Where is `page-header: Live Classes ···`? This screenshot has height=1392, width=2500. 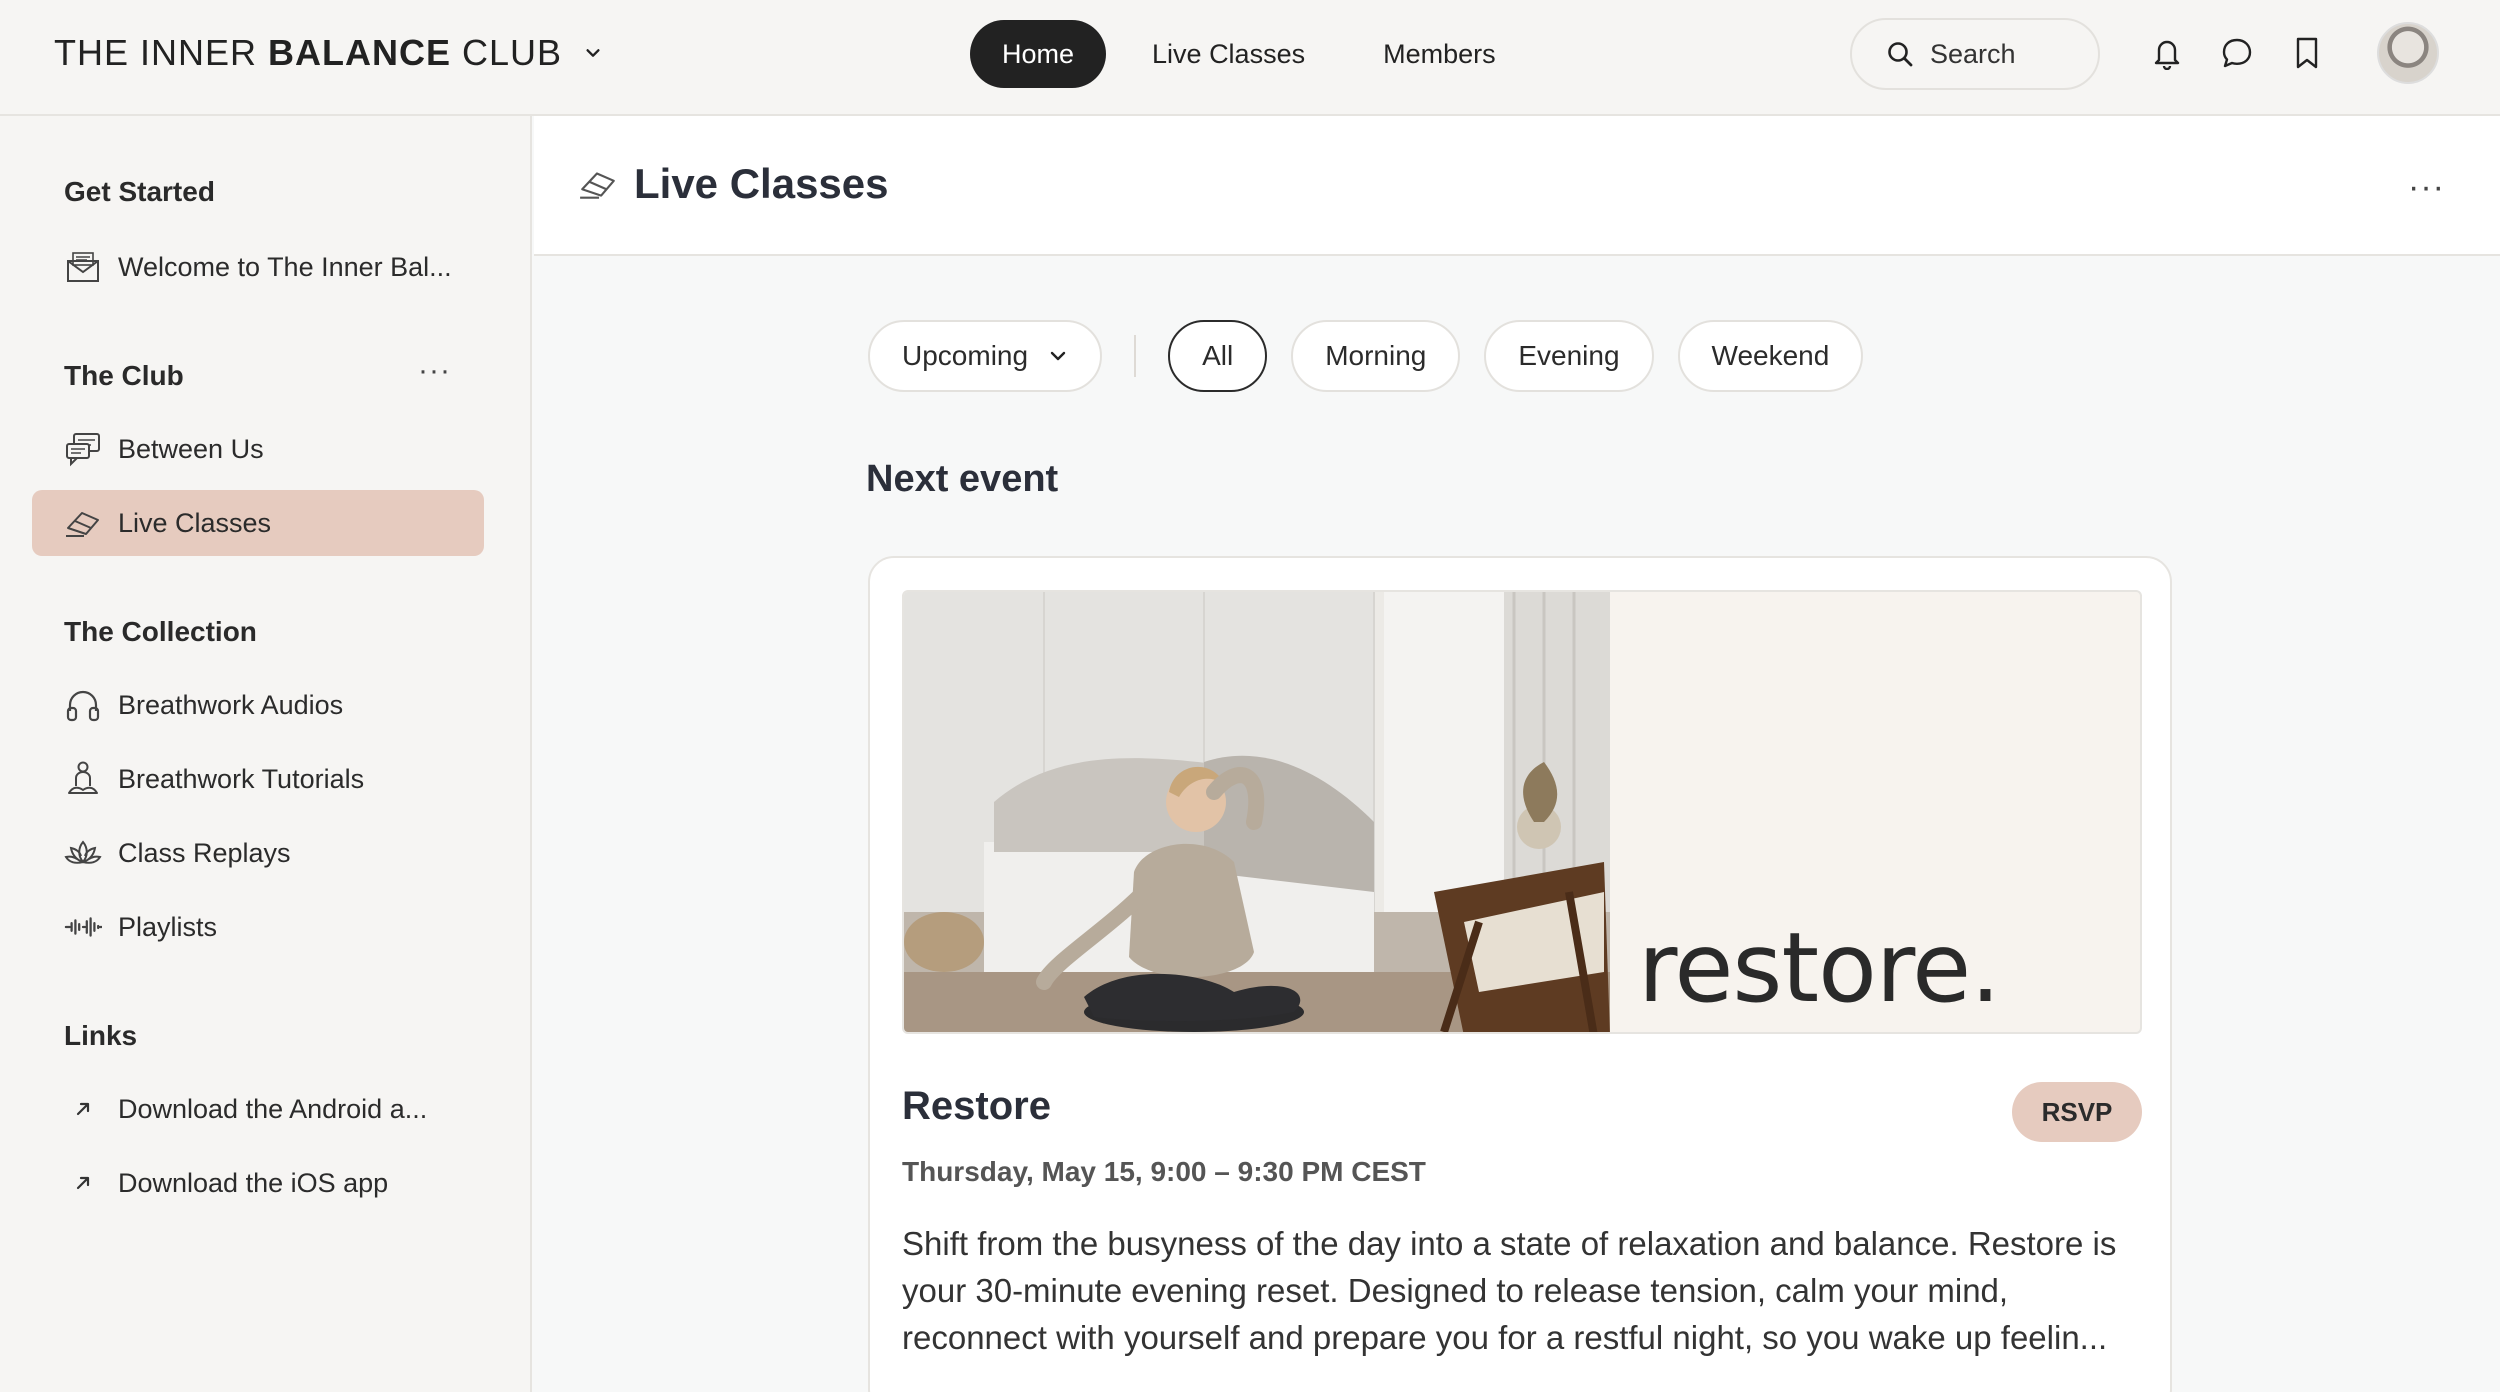 page-header: Live Classes ··· is located at coordinates (1517, 186).